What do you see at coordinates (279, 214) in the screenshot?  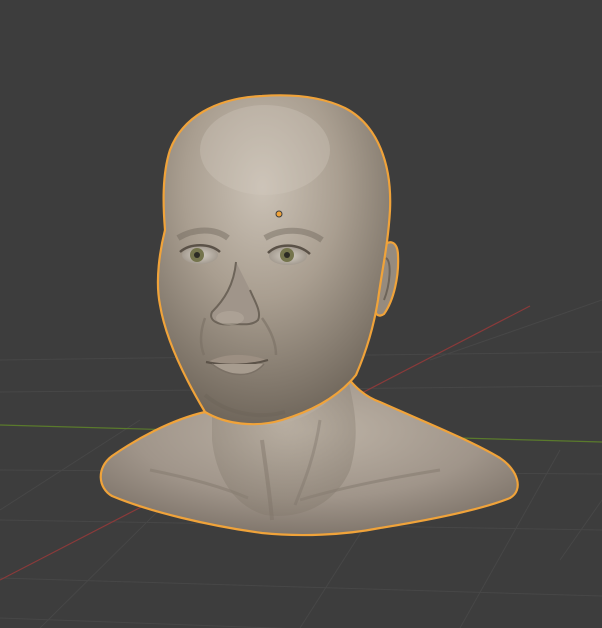 I see `object-origin-point` at bounding box center [279, 214].